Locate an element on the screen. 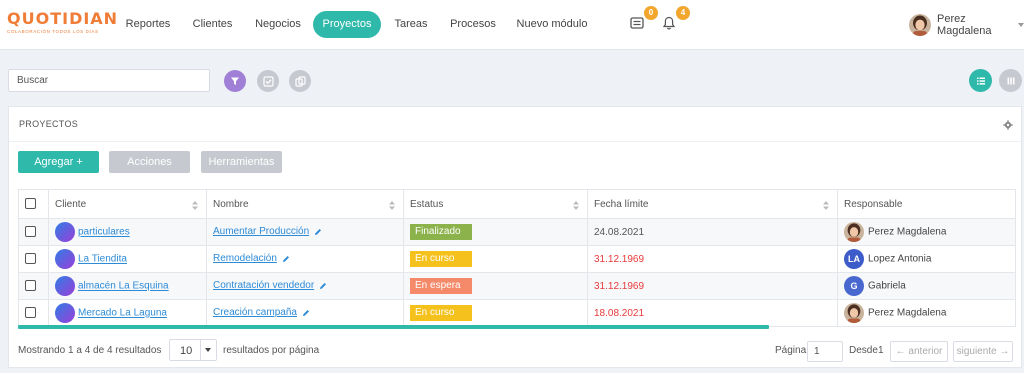  responsible-name: Lopez Antonia is located at coordinates (900, 259).